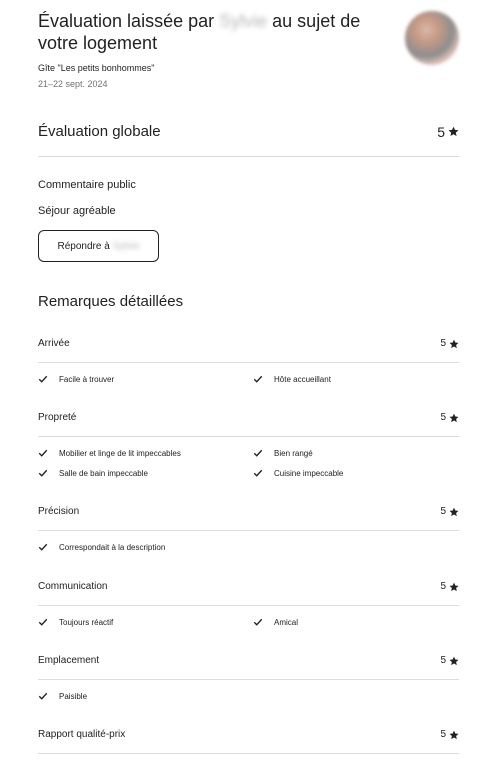 Image resolution: width=500 pixels, height=765 pixels. Describe the element at coordinates (96, 68) in the screenshot. I see `listing-name: Gîte "Les petits bonhommes"` at that location.